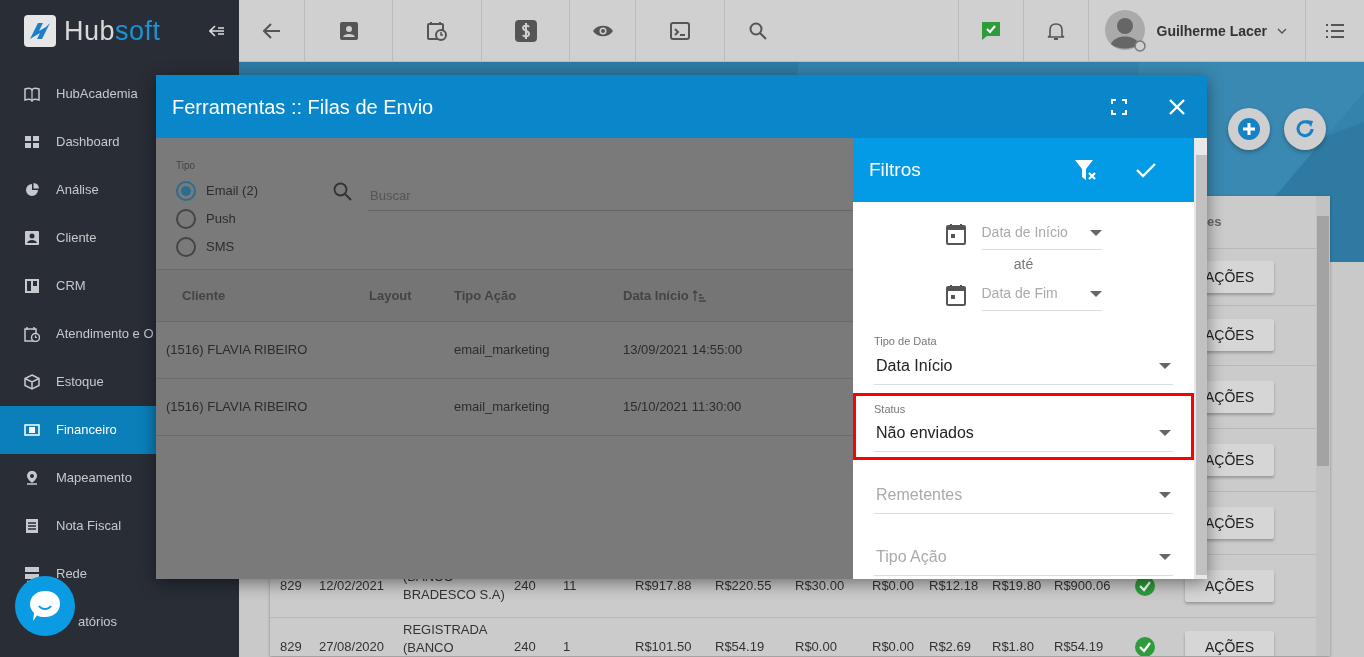 The image size is (1364, 657). What do you see at coordinates (890, 409) in the screenshot?
I see `field-label: Status` at bounding box center [890, 409].